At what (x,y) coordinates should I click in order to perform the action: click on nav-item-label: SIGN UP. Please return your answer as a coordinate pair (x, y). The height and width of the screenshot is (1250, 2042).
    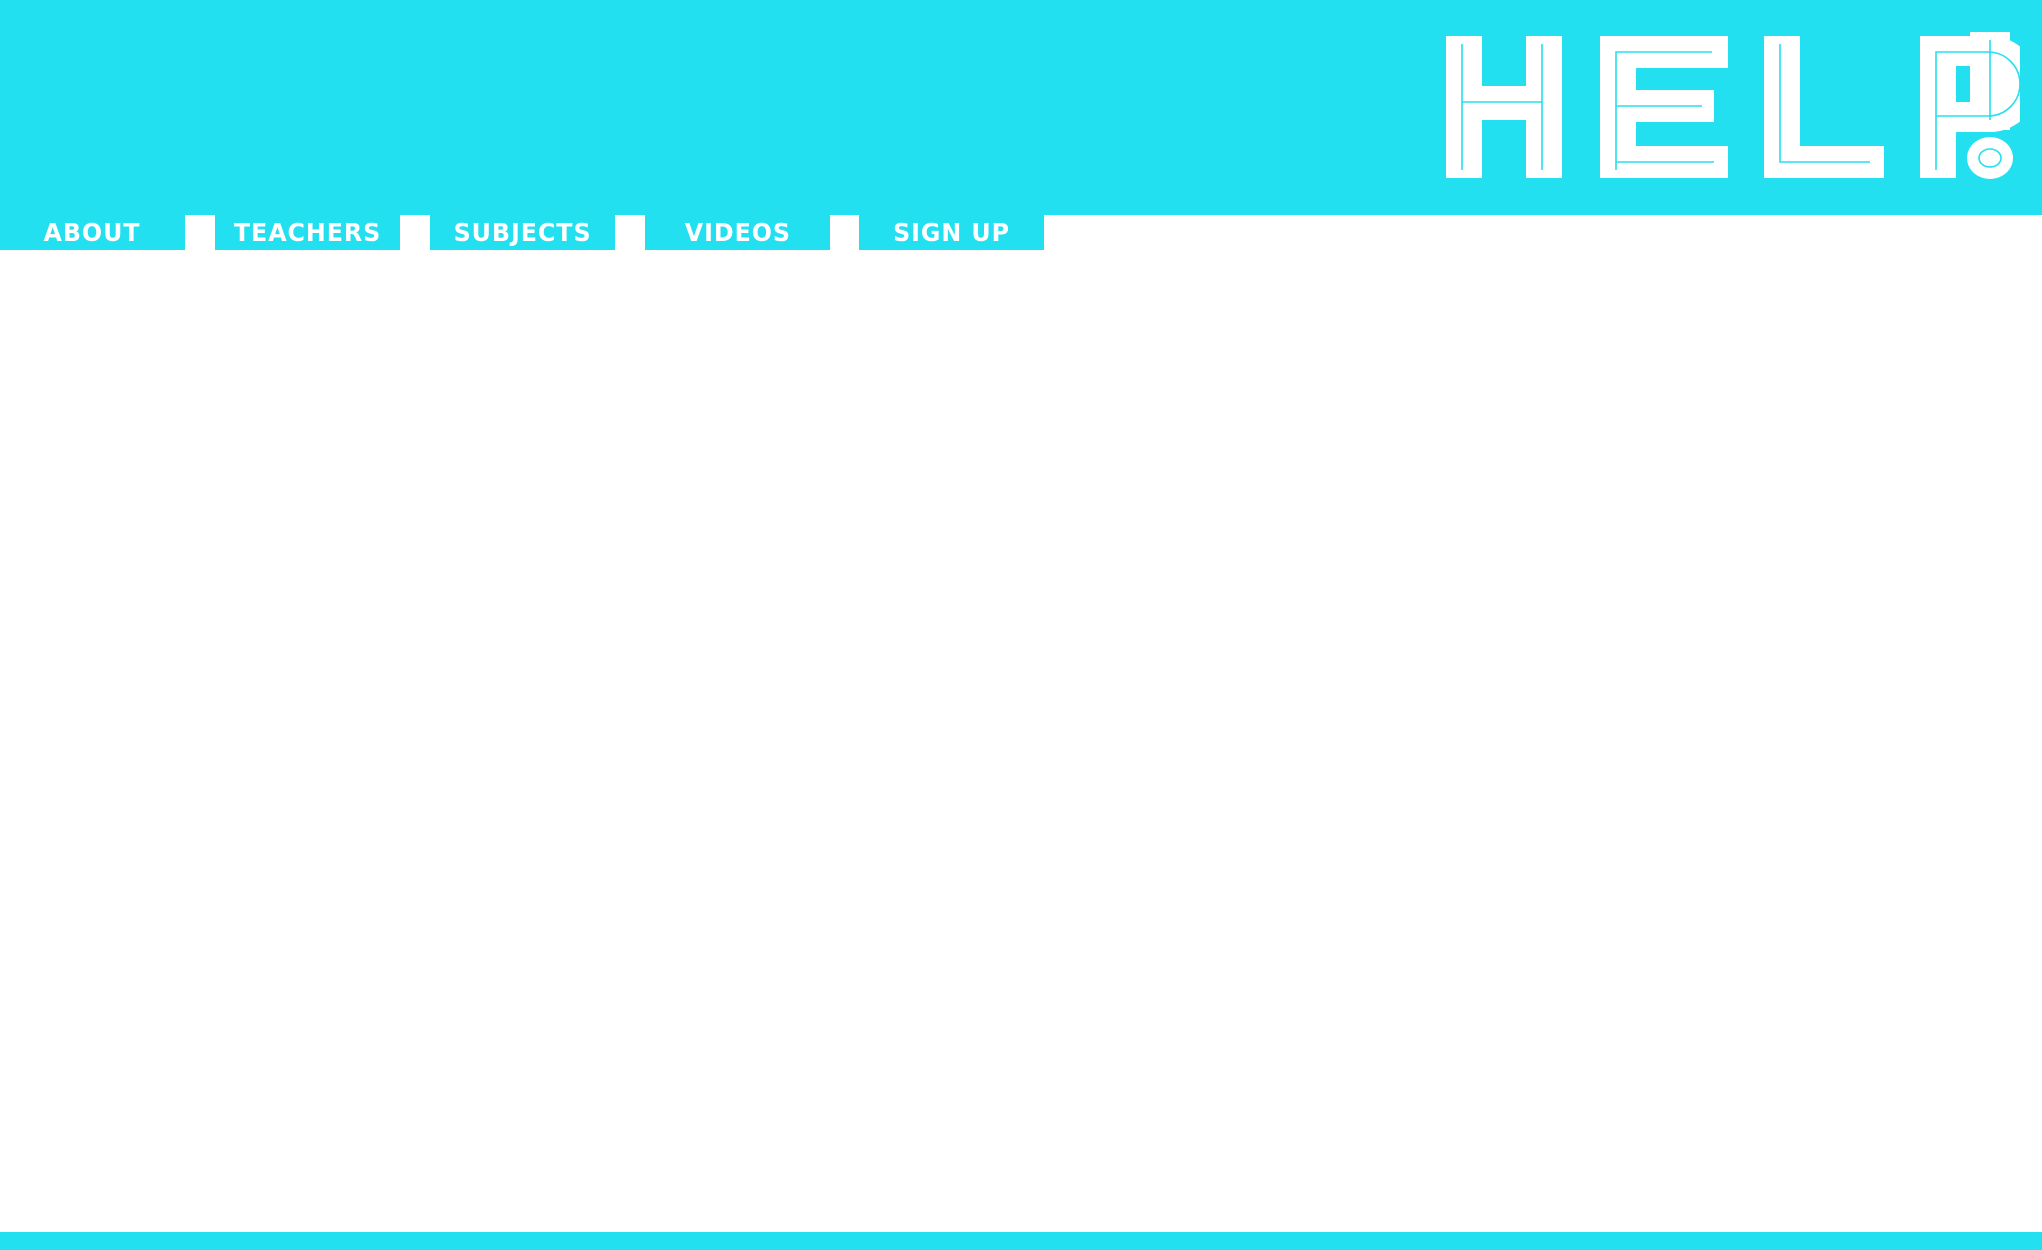
    Looking at the image, I should click on (951, 232).